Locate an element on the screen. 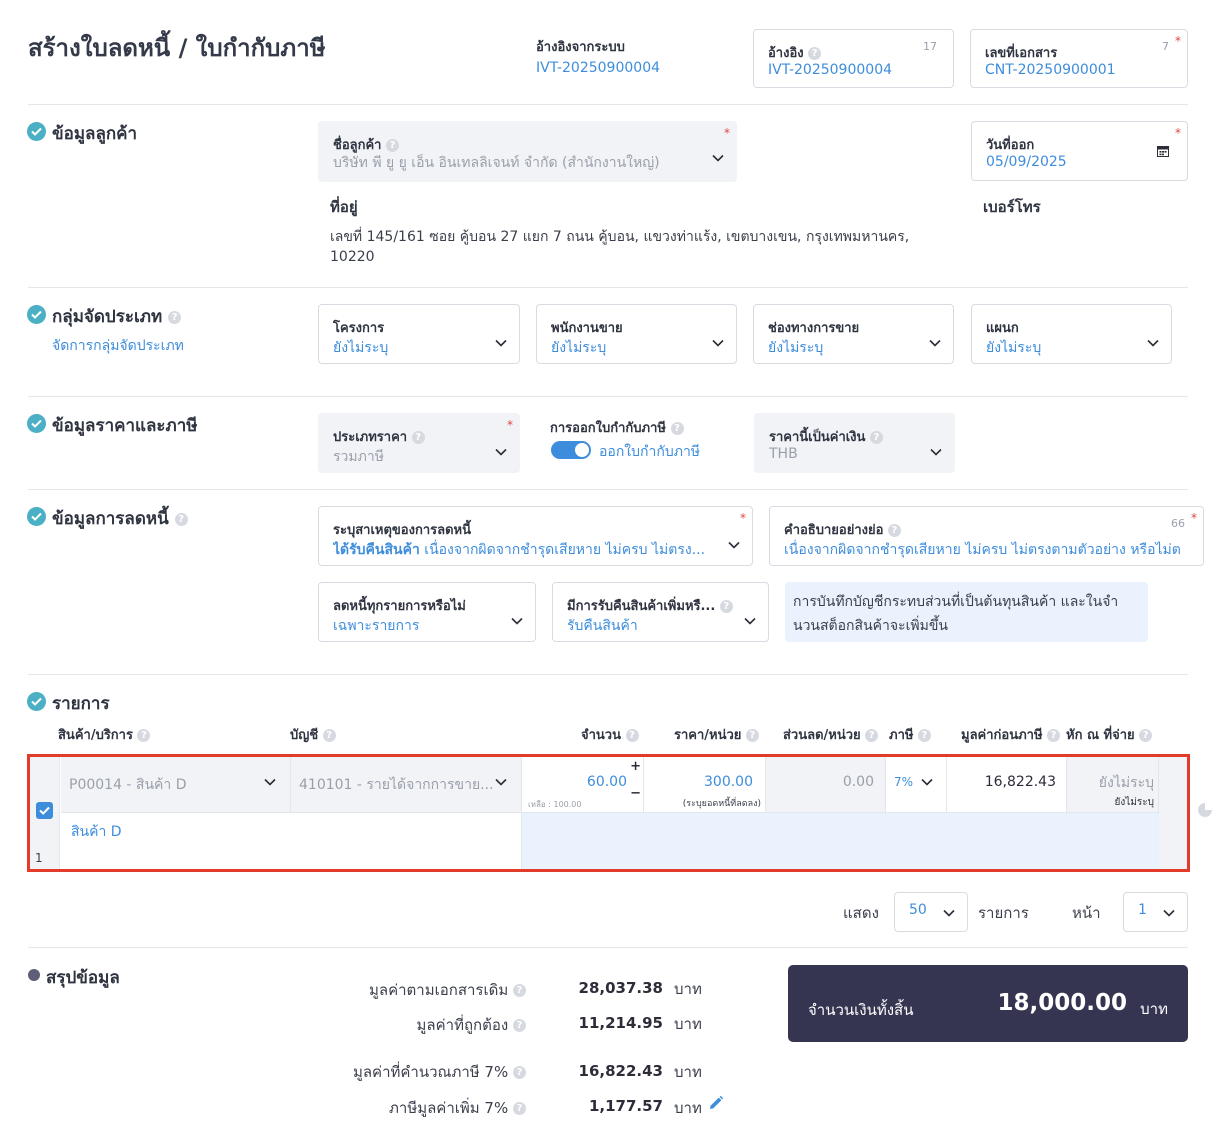  discount-input: 0.00 is located at coordinates (826, 785).